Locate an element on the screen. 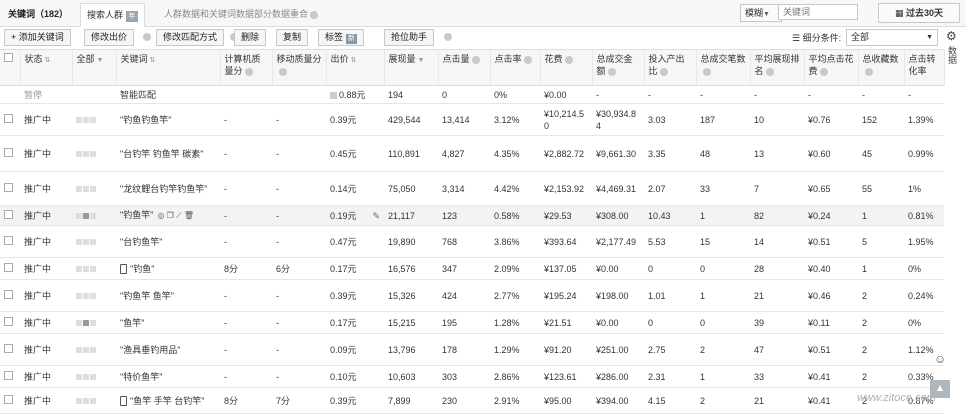 The image size is (966, 414). column-header: 总成交金额 is located at coordinates (618, 67).